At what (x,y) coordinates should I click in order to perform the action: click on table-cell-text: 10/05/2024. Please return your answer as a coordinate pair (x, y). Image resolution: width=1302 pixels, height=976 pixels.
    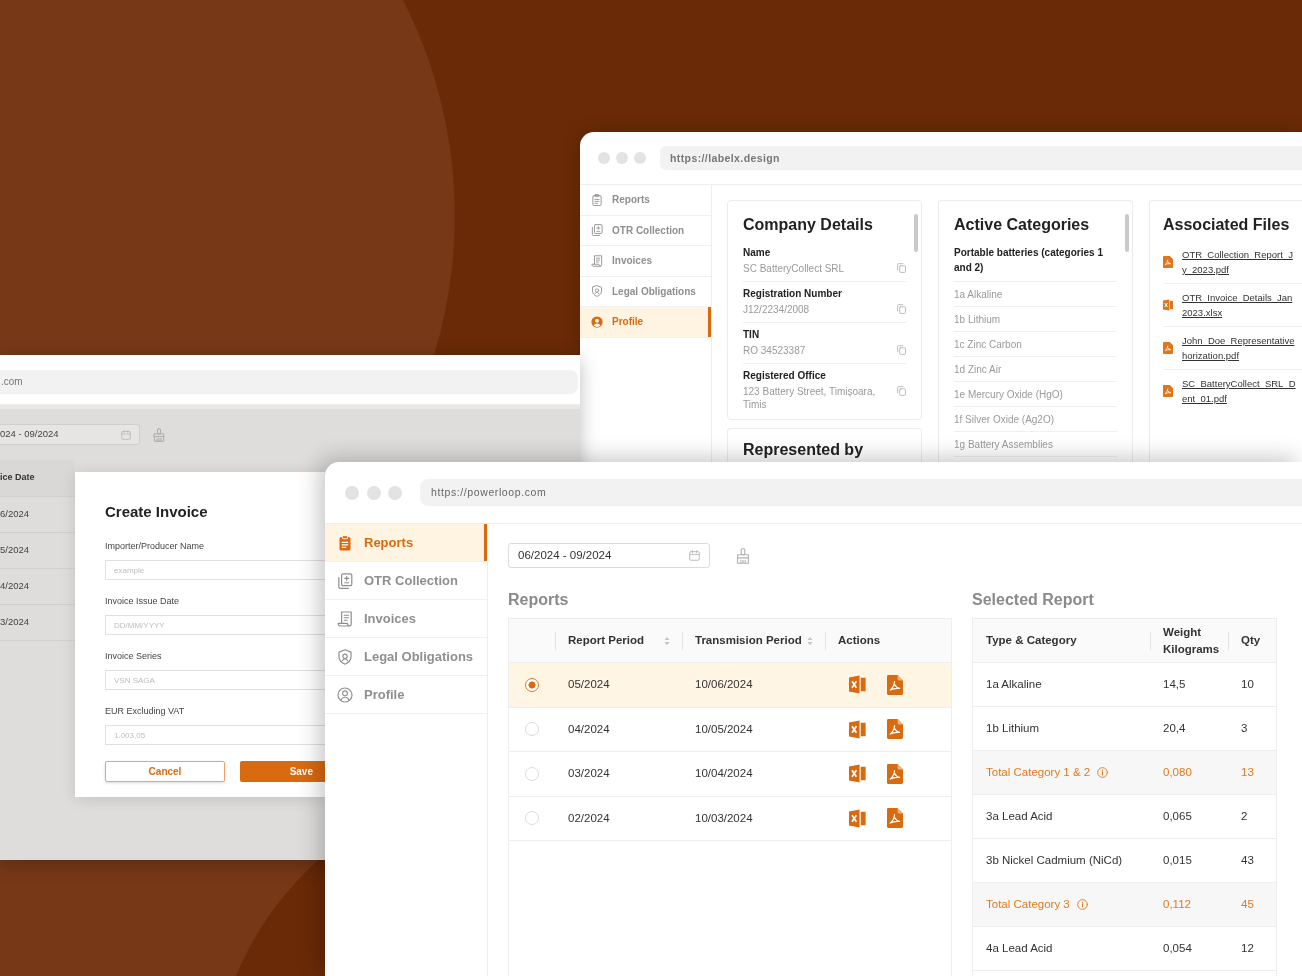
    Looking at the image, I should click on (724, 729).